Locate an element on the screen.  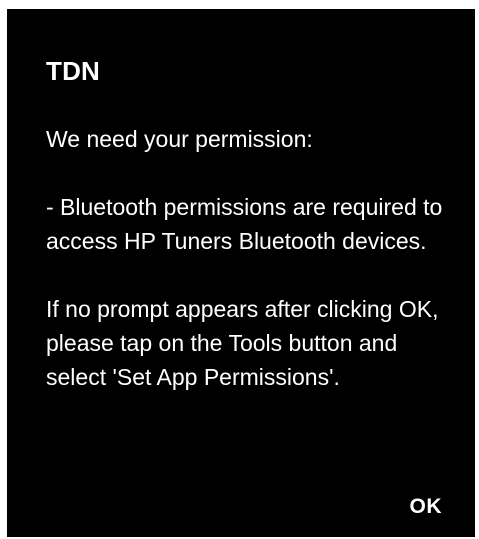
ok-button: OK is located at coordinates (426, 507).